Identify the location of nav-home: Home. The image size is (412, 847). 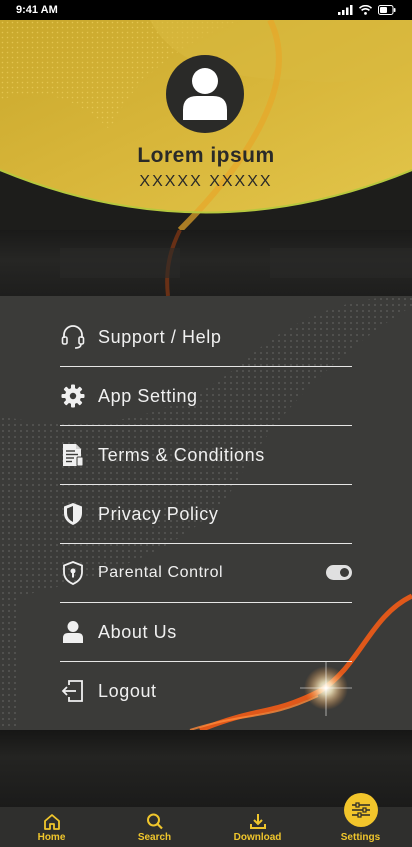
(51, 827).